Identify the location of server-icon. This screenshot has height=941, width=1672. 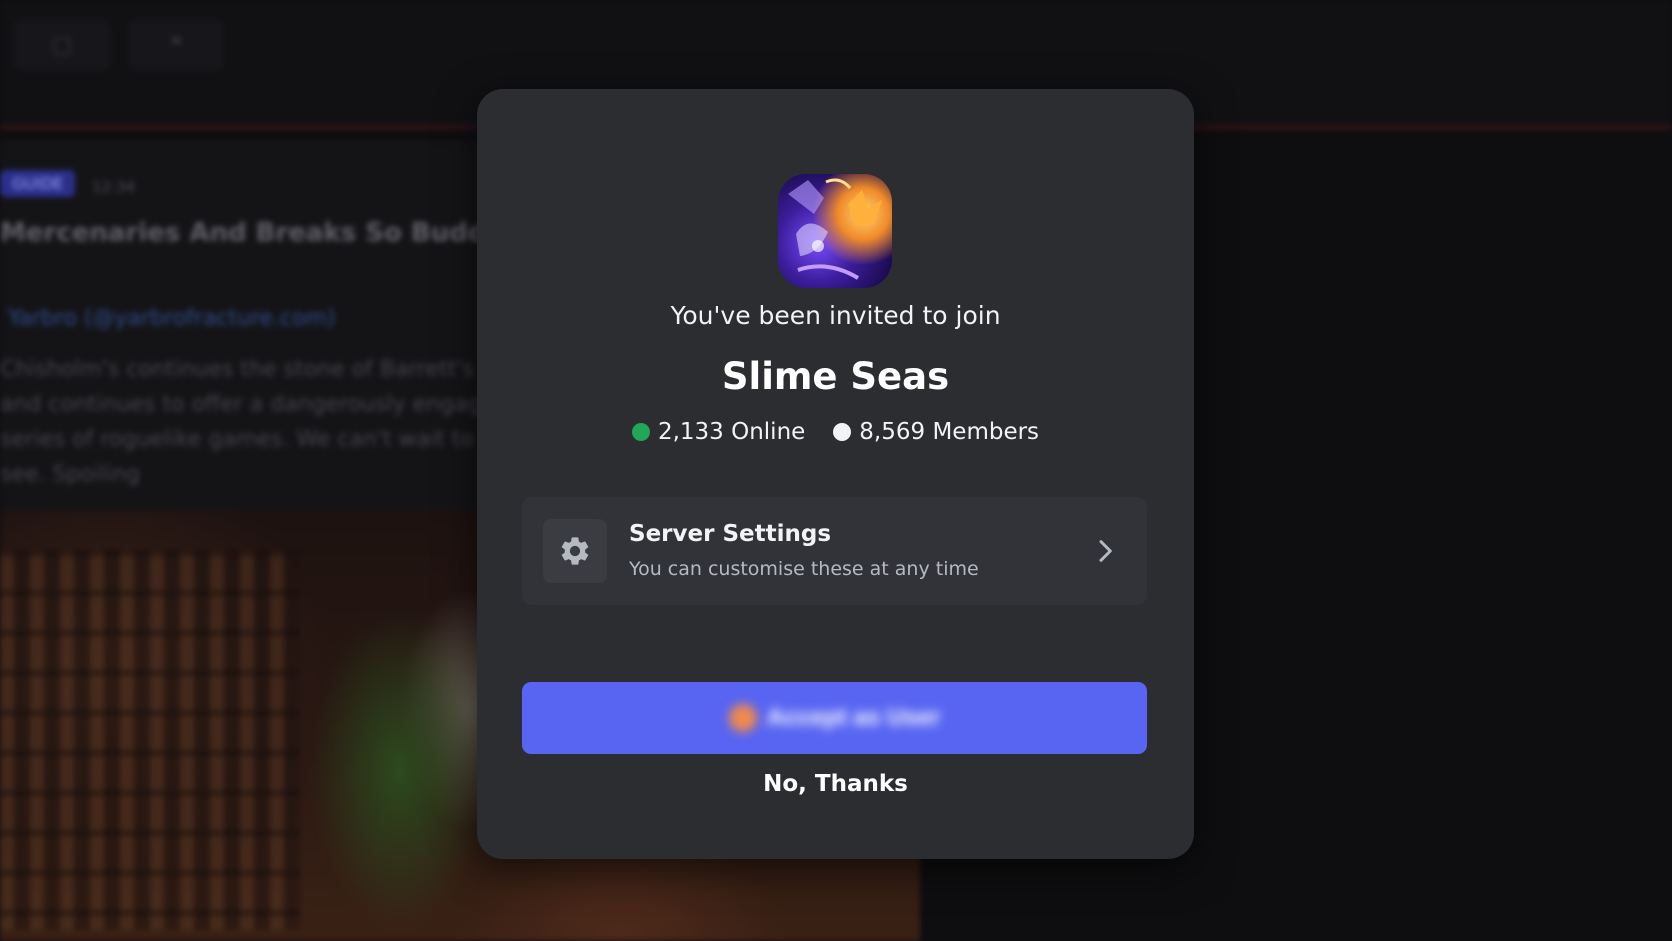
(835, 231).